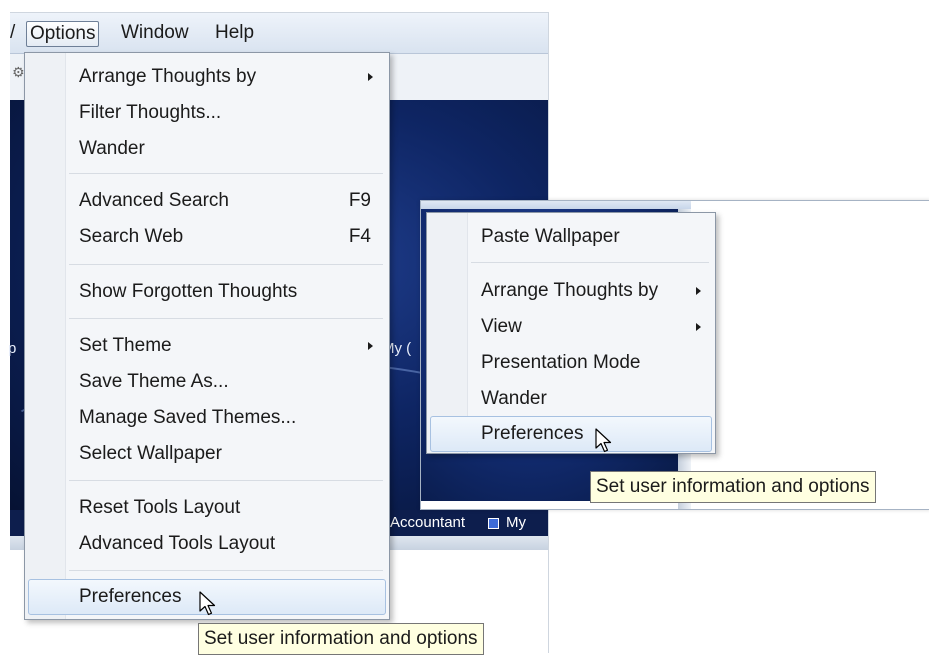 This screenshot has height=658, width=929. What do you see at coordinates (12, 348) in the screenshot?
I see `plex-thought-label: p` at bounding box center [12, 348].